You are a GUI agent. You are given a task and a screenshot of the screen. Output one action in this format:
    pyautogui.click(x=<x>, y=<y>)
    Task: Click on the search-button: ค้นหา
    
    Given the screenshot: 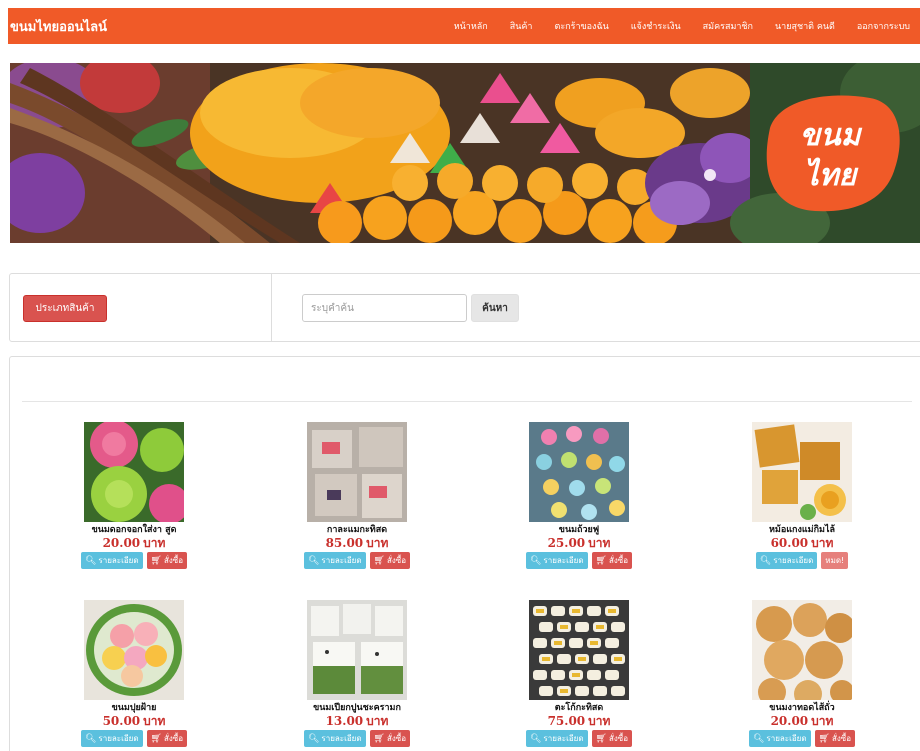 What is the action you would take?
    pyautogui.click(x=495, y=308)
    